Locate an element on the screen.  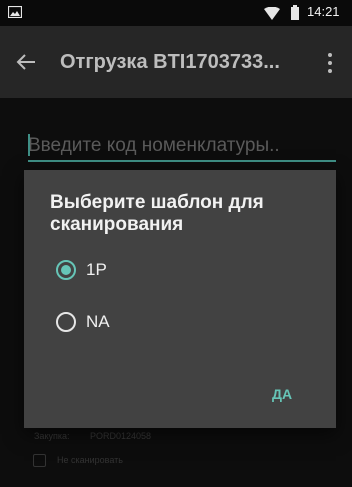
overflow-menu-icon is located at coordinates (330, 63).